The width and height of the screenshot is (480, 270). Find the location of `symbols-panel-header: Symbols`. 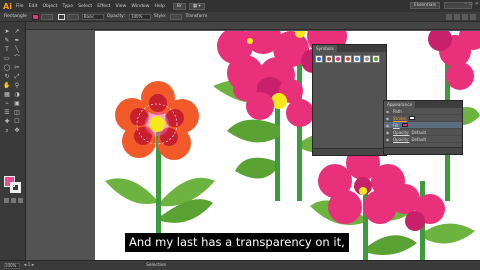

symbols-panel-header: Symbols is located at coordinates (349, 48).